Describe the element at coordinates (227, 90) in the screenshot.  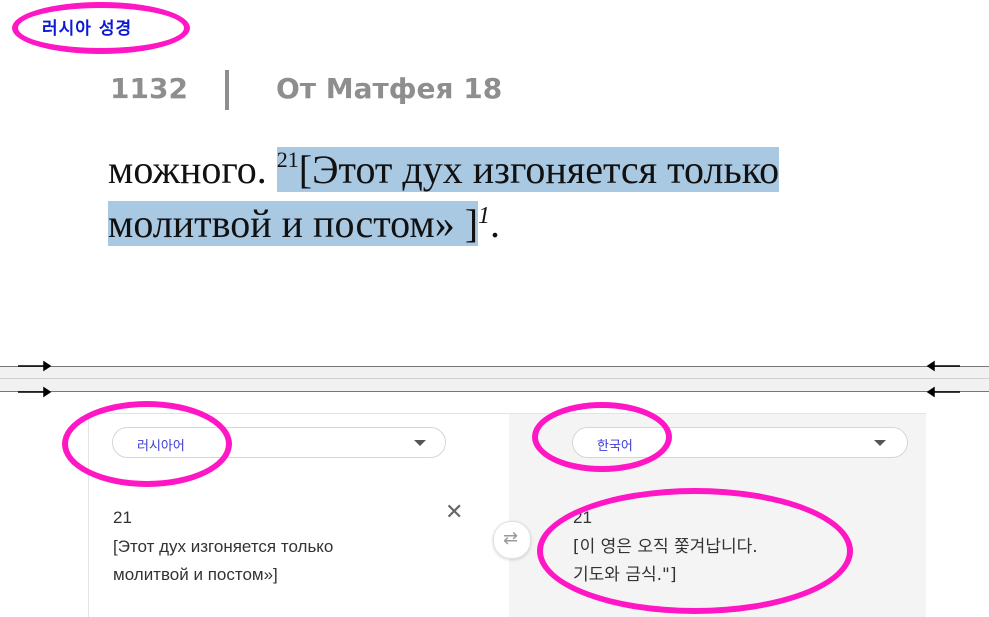
I see `header-divider` at that location.